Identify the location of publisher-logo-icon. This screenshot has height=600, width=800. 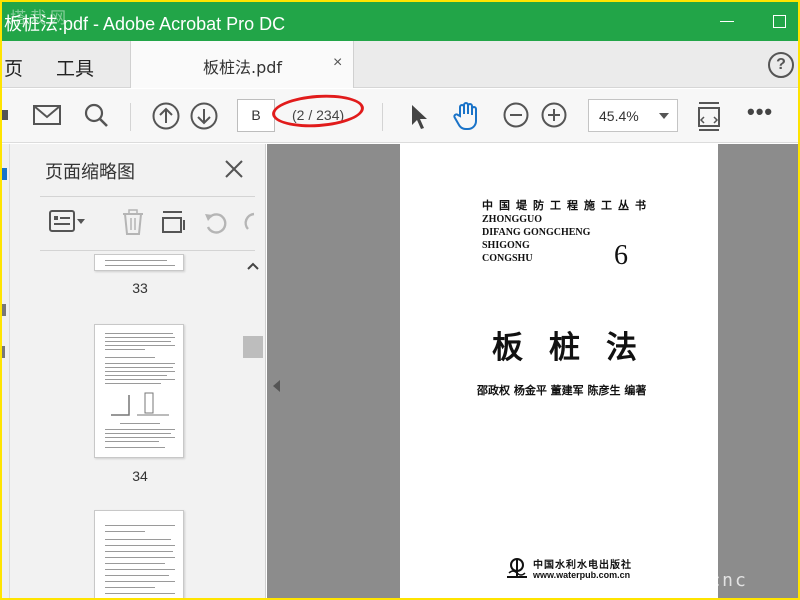
(517, 568).